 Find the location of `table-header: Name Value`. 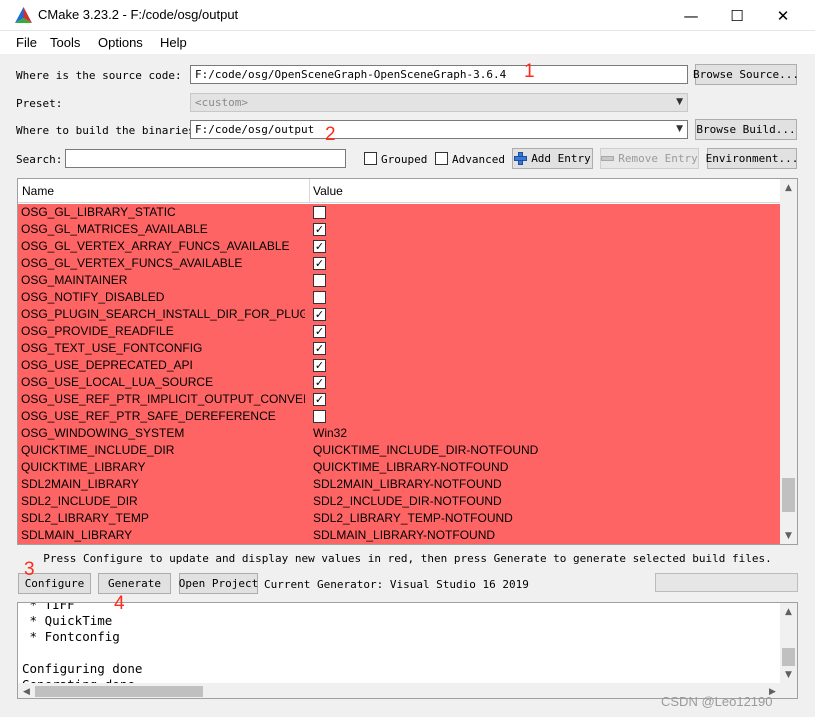

table-header: Name Value is located at coordinates (399, 191).